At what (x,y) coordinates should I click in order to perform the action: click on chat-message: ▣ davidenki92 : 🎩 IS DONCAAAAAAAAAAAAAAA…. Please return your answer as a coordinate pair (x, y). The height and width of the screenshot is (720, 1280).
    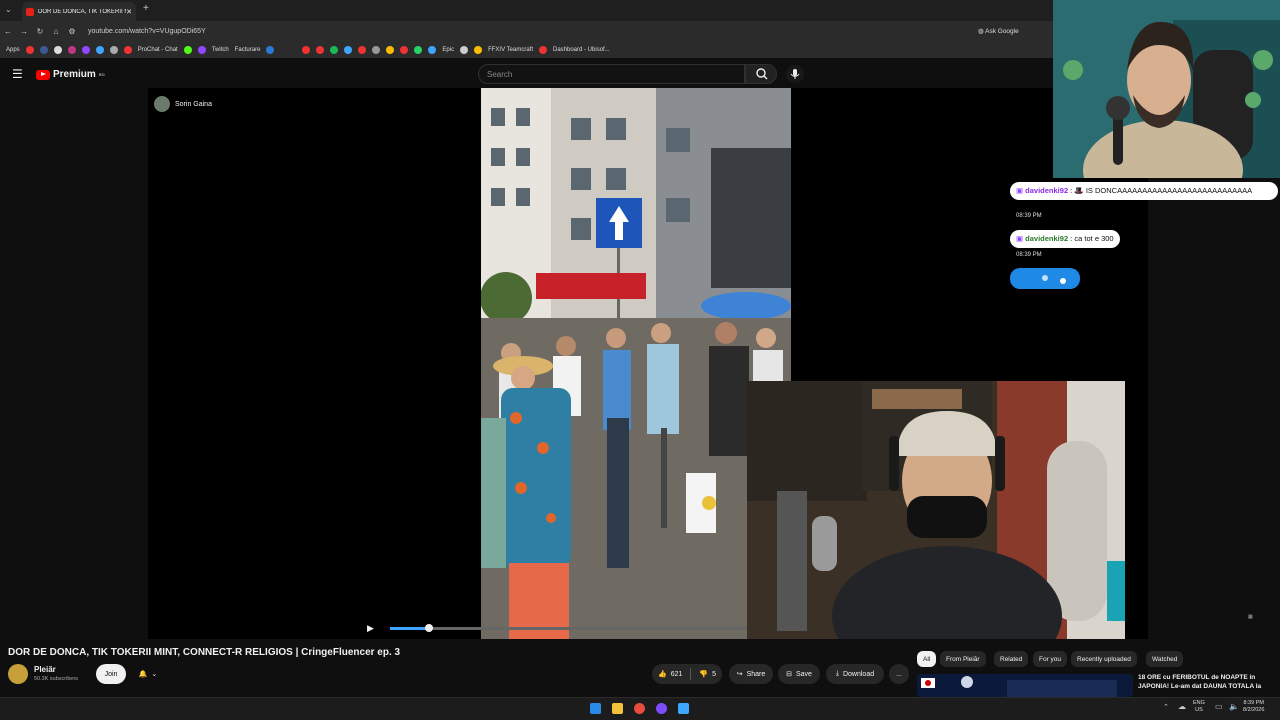
    Looking at the image, I should click on (1144, 191).